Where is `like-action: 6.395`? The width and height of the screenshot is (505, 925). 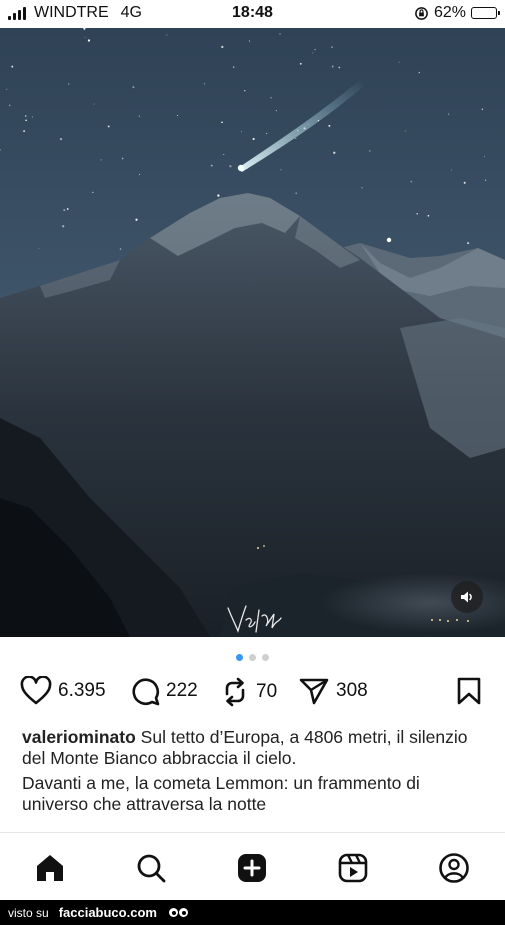 like-action: 6.395 is located at coordinates (63, 691).